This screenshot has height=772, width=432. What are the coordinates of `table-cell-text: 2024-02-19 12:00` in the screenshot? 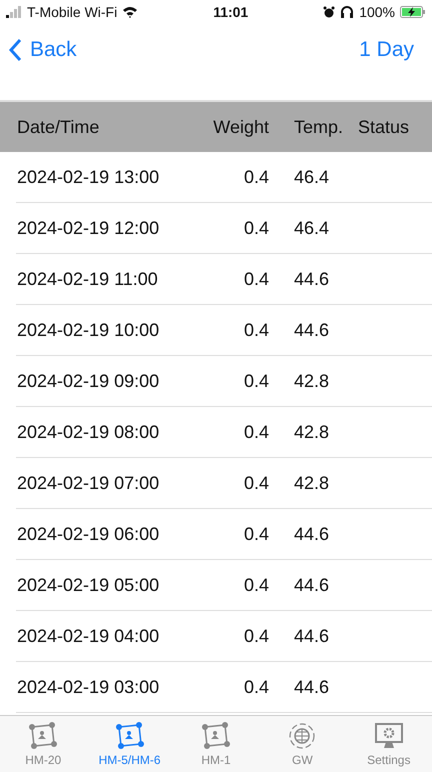 It's located at (88, 228).